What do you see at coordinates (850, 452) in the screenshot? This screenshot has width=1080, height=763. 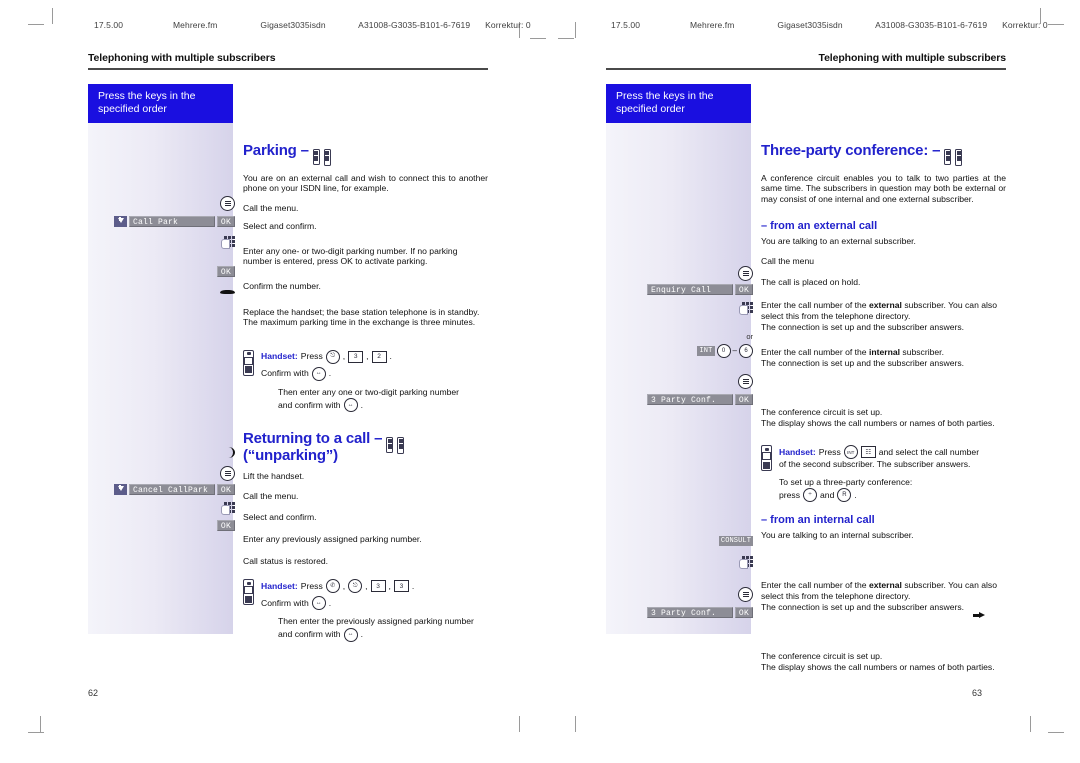 I see `key-int: INT` at bounding box center [850, 452].